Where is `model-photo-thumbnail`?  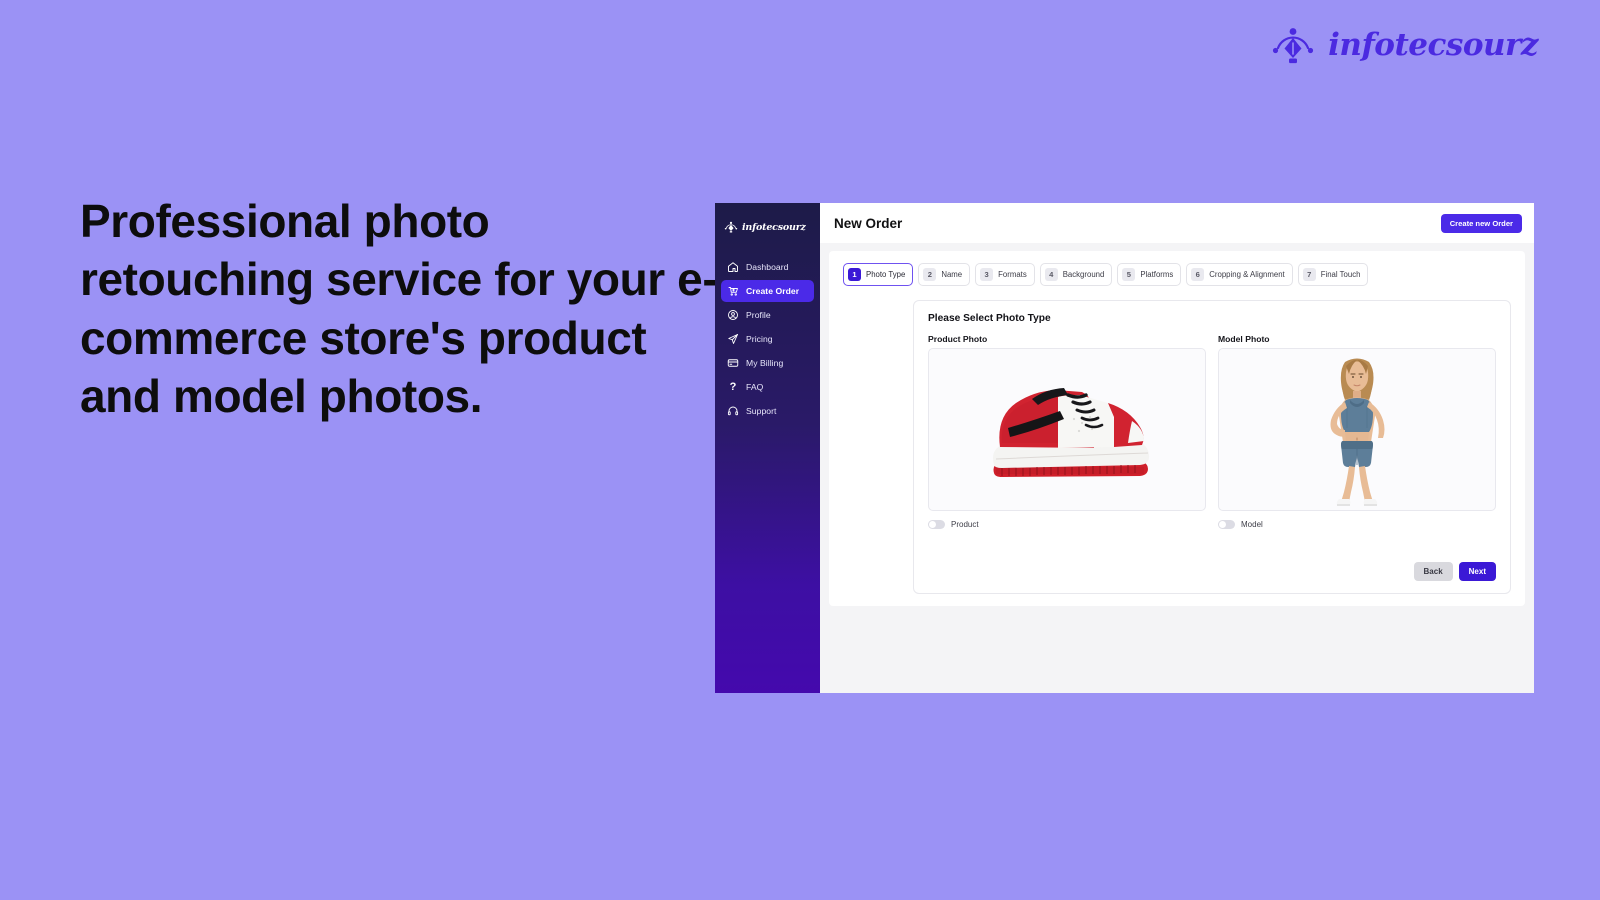 model-photo-thumbnail is located at coordinates (1357, 429).